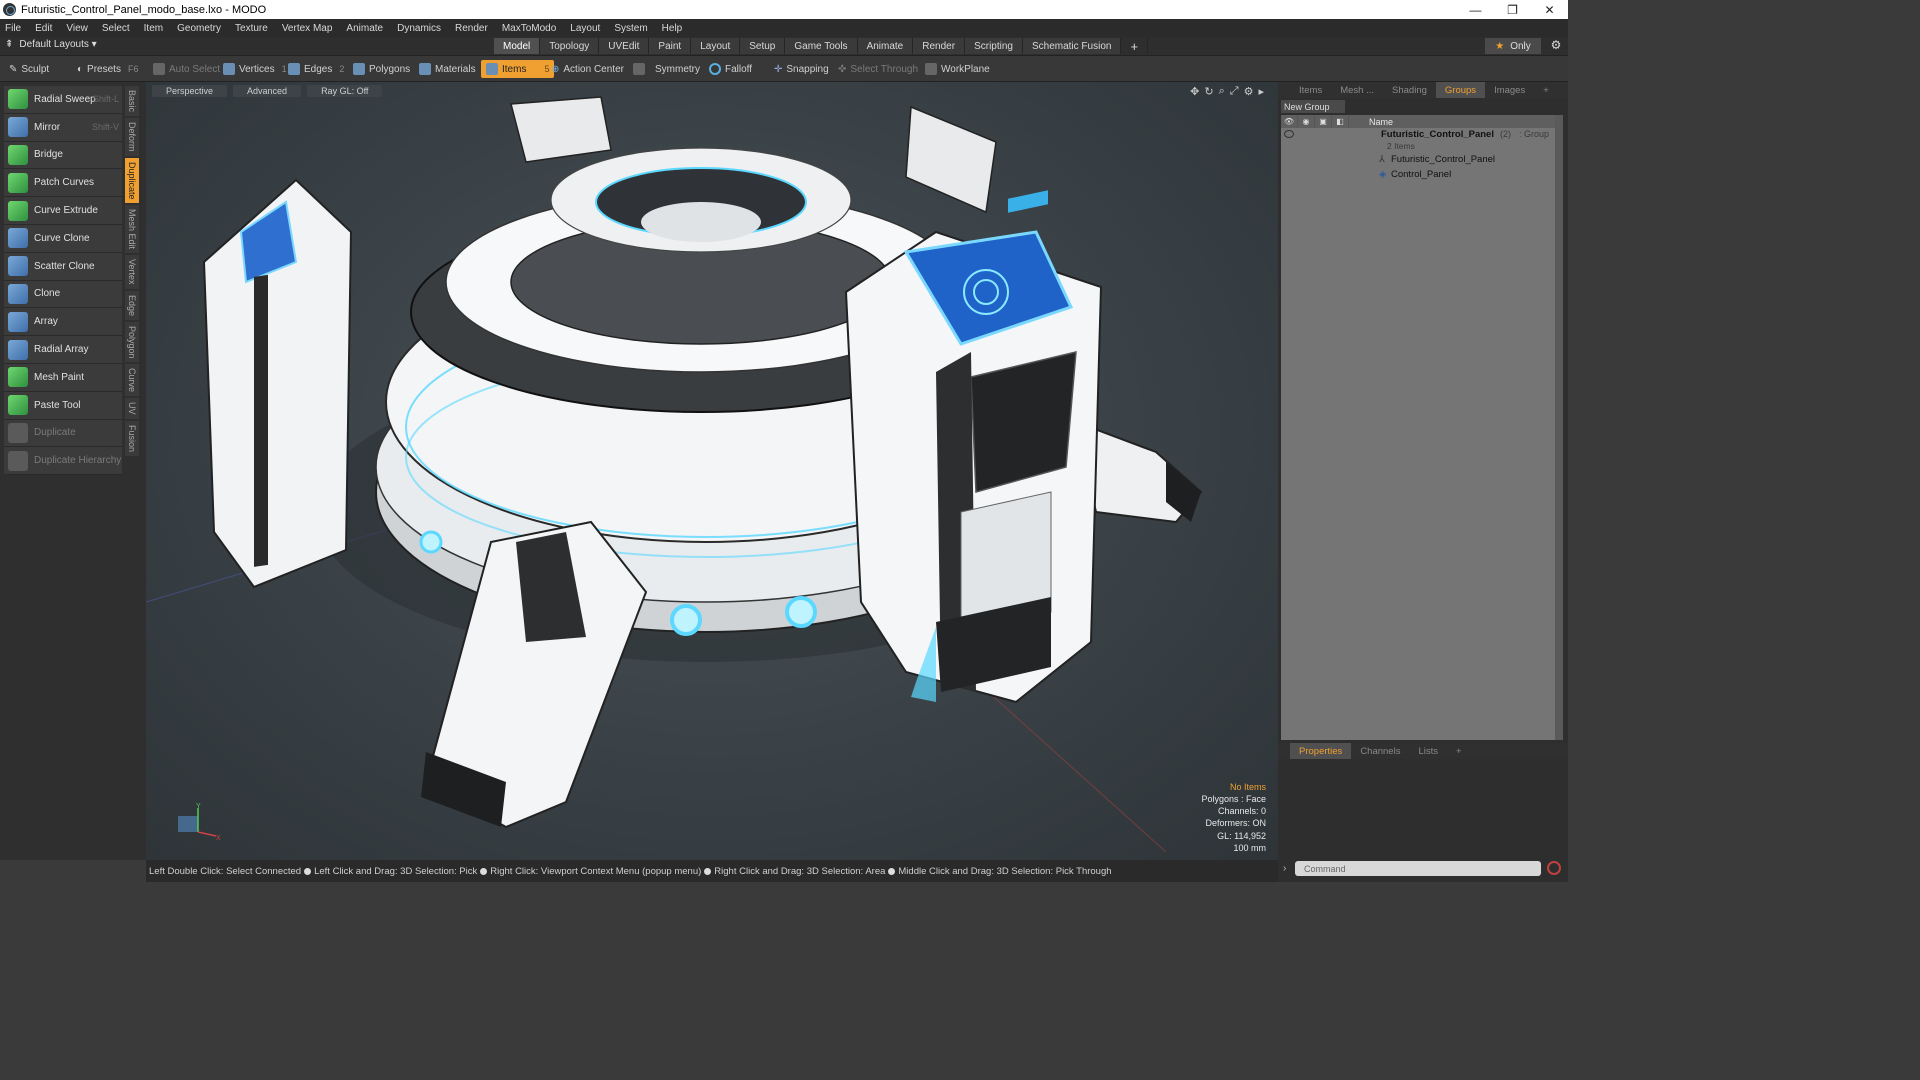  What do you see at coordinates (1321, 751) in the screenshot?
I see `tab-properties: Properties` at bounding box center [1321, 751].